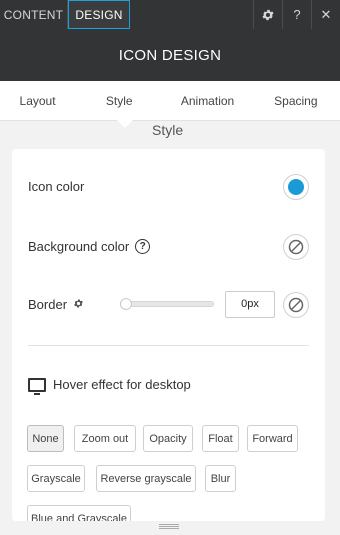  What do you see at coordinates (126, 304) in the screenshot?
I see `border-slider-handle` at bounding box center [126, 304].